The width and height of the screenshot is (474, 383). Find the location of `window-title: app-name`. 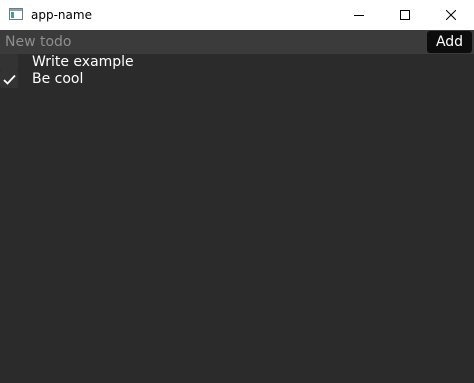

window-title: app-name is located at coordinates (61, 15).